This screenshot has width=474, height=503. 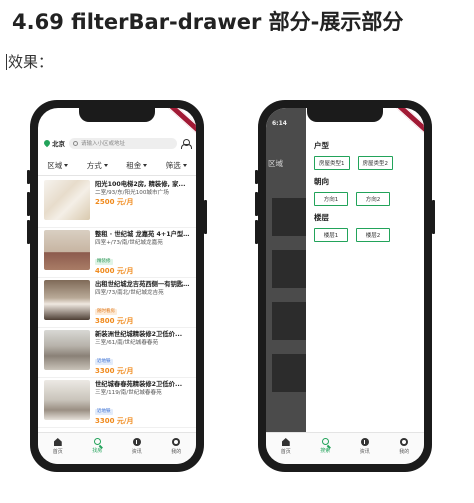 I want to click on filter-label: 租金, so click(x=134, y=165).